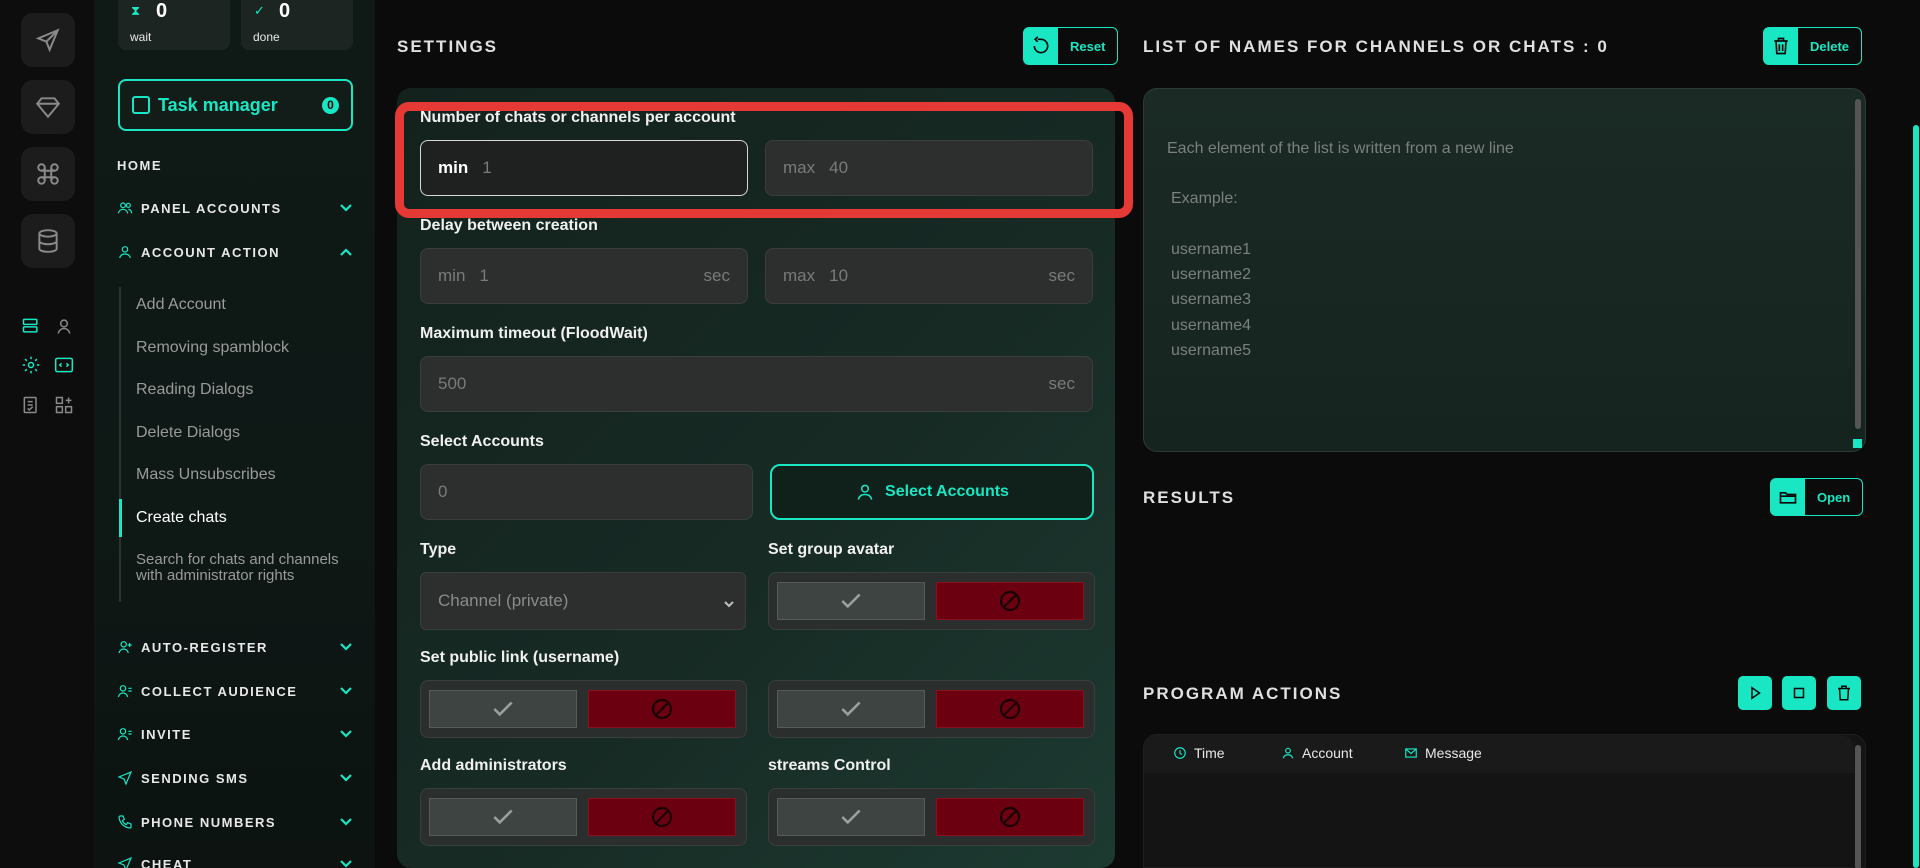 Image resolution: width=1920 pixels, height=868 pixels. I want to click on delay-min-input: min 1 sec, so click(584, 276).